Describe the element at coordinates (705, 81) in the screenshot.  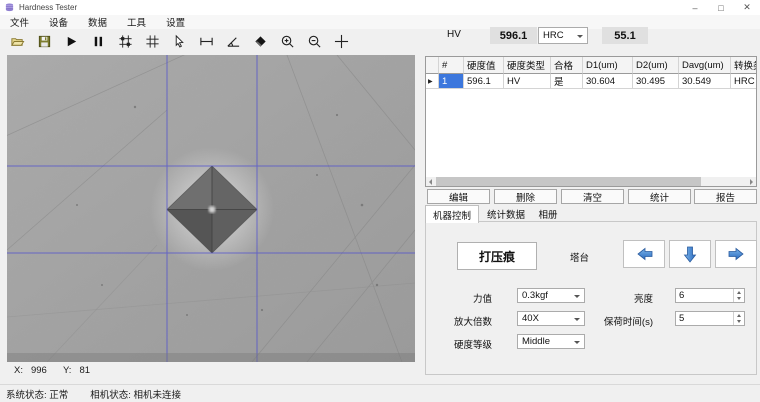
I see `cell-davg: 30.549` at that location.